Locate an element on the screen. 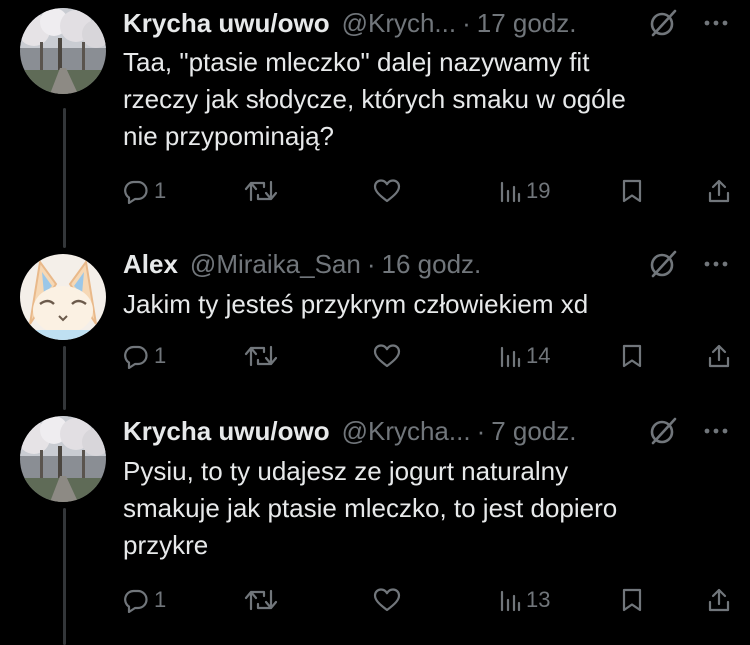 Image resolution: width=750 pixels, height=645 pixels. timestamp: 16 godz. is located at coordinates (432, 264).